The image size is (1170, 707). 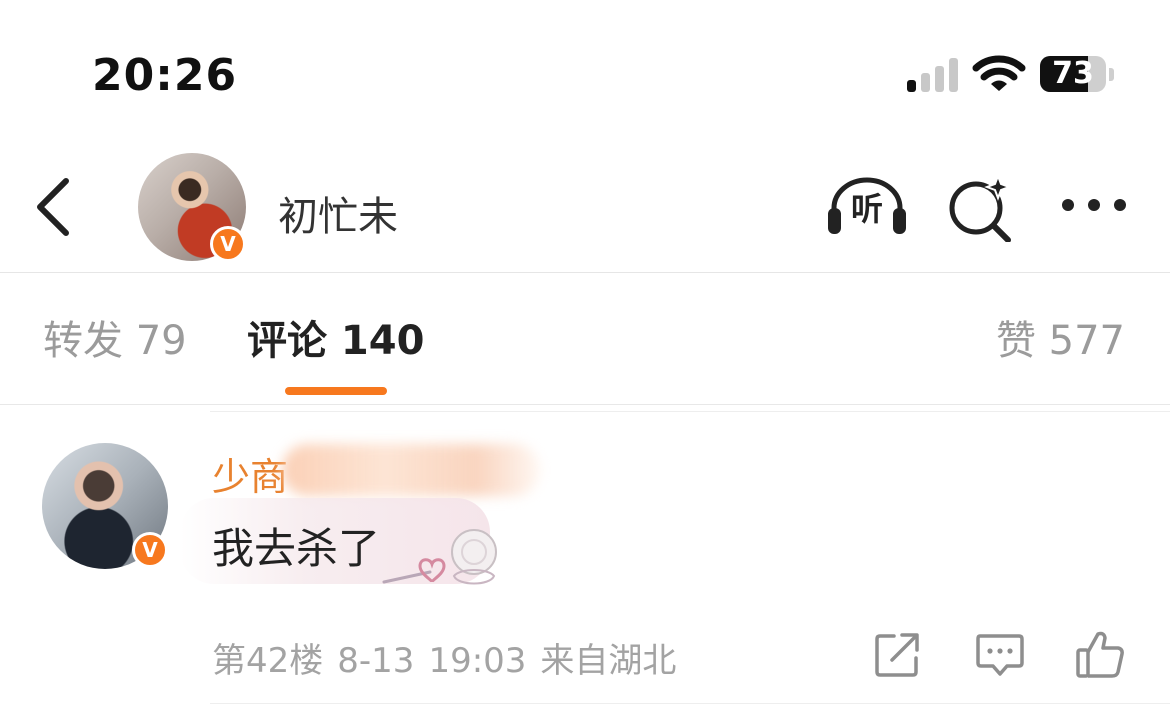 What do you see at coordinates (585, 272) in the screenshot?
I see `header-divider` at bounding box center [585, 272].